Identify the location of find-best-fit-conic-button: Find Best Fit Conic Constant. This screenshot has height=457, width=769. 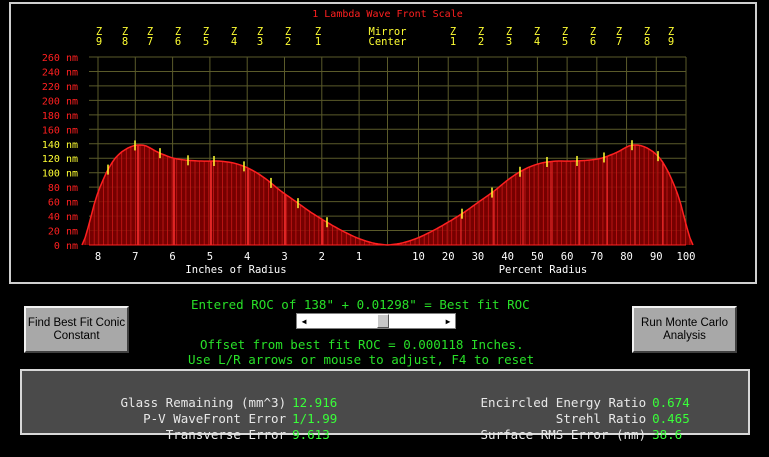
(76, 329).